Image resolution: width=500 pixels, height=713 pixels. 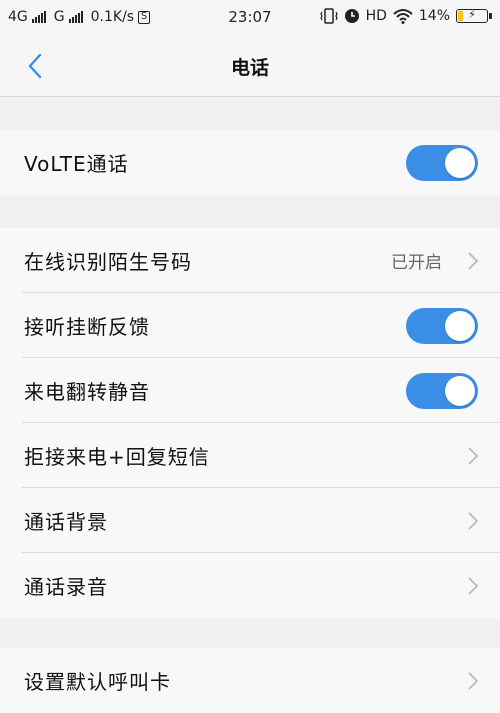 I want to click on row-label-answer-feedback: 接听挂断反馈, so click(x=87, y=327).